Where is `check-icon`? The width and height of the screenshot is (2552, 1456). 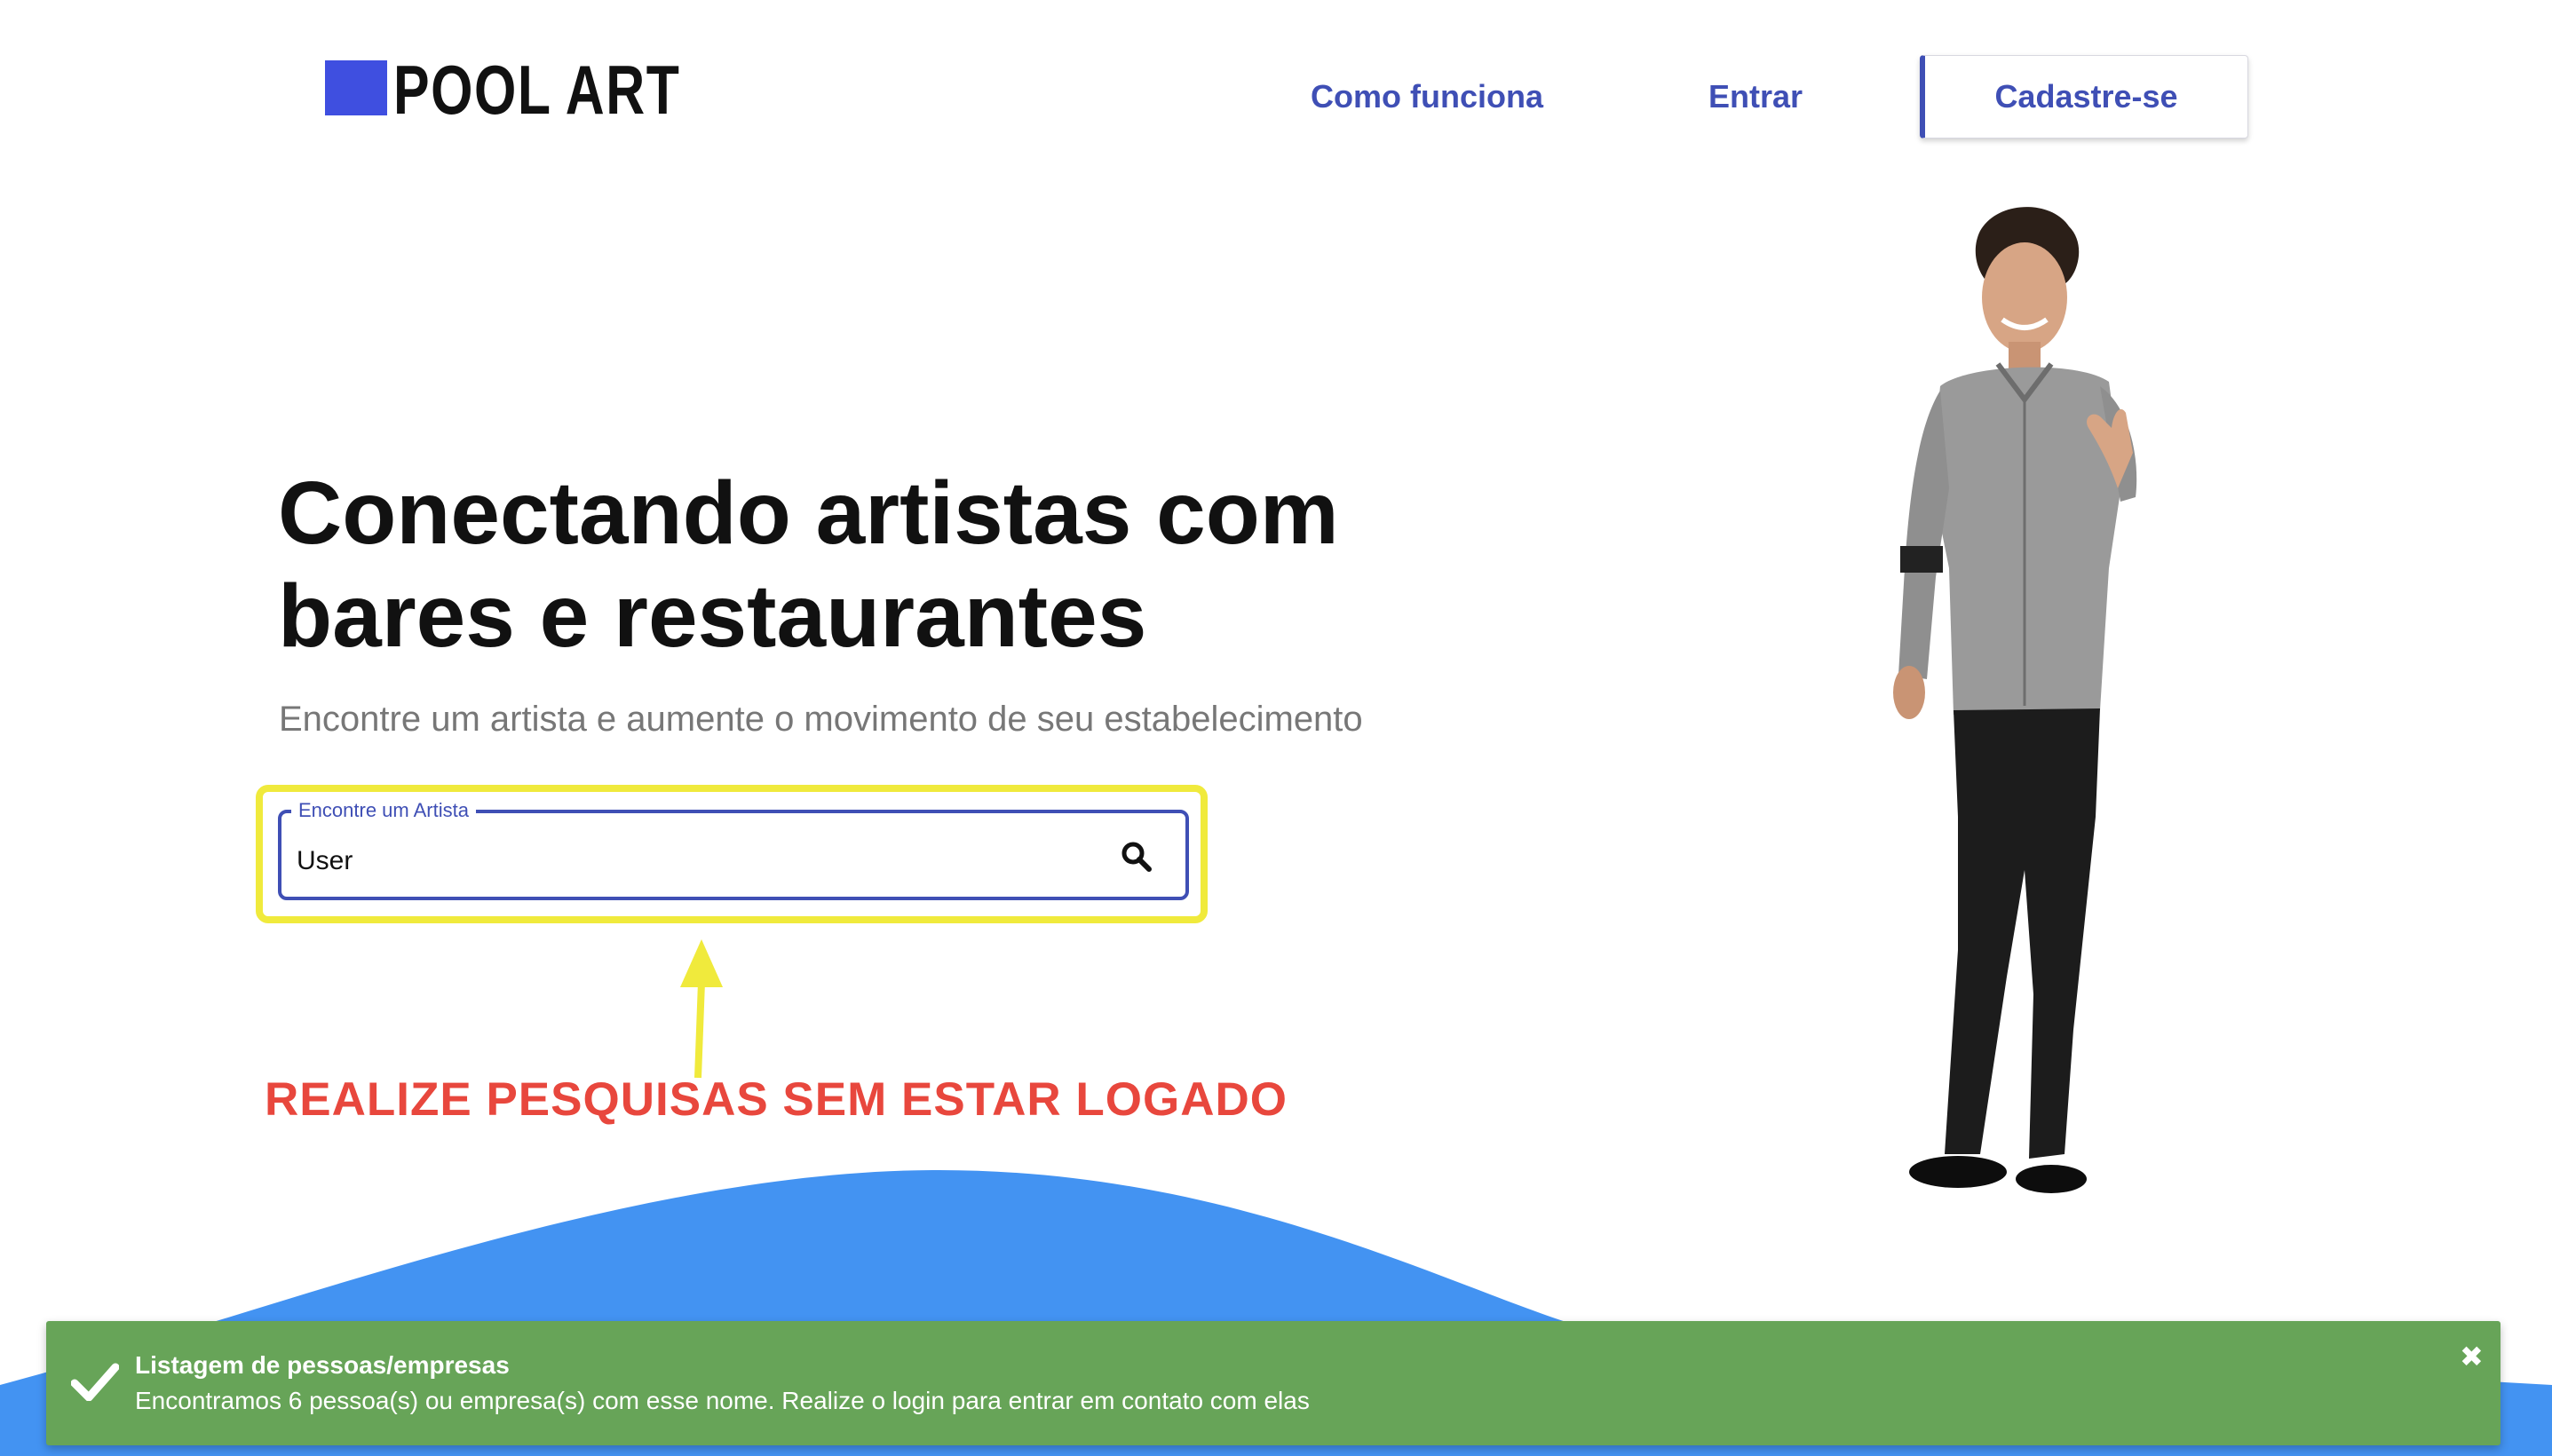
check-icon is located at coordinates (95, 1382).